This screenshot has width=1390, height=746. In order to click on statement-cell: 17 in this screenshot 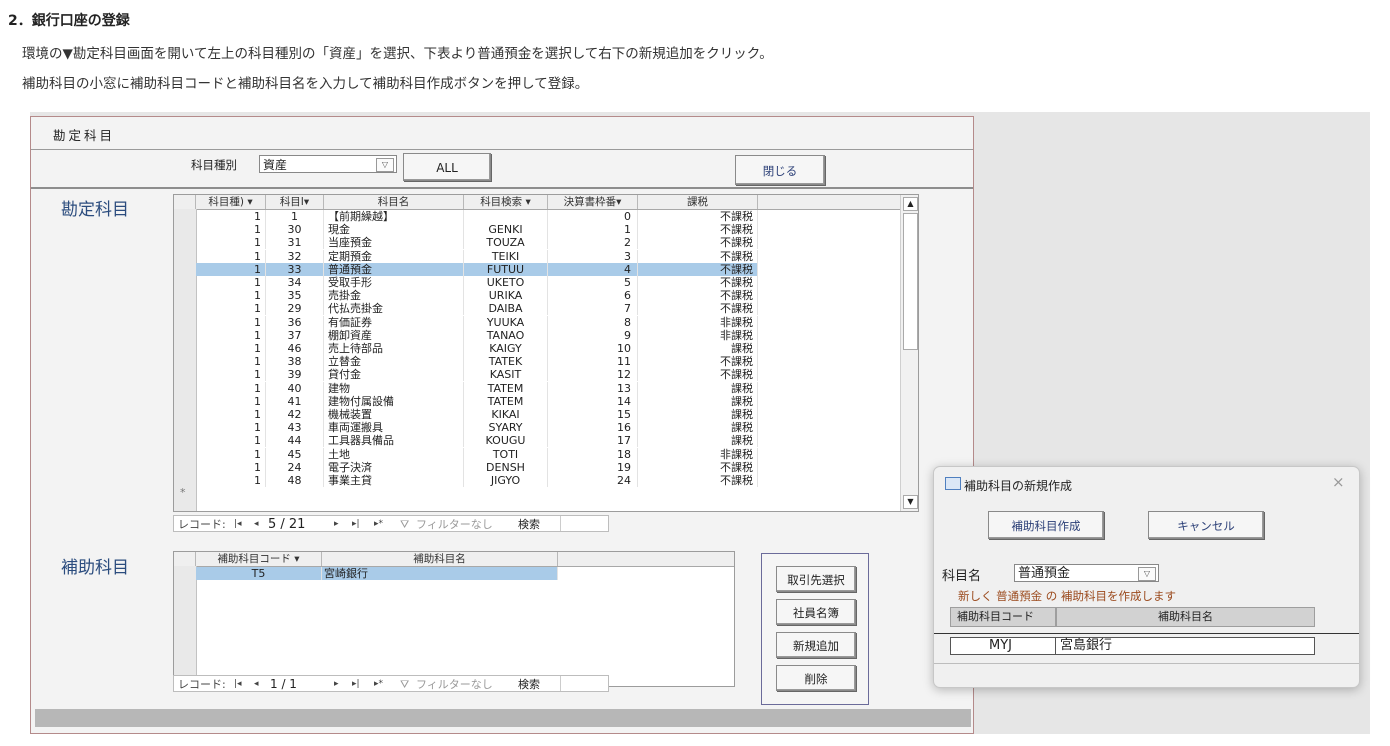, I will do `click(593, 441)`.